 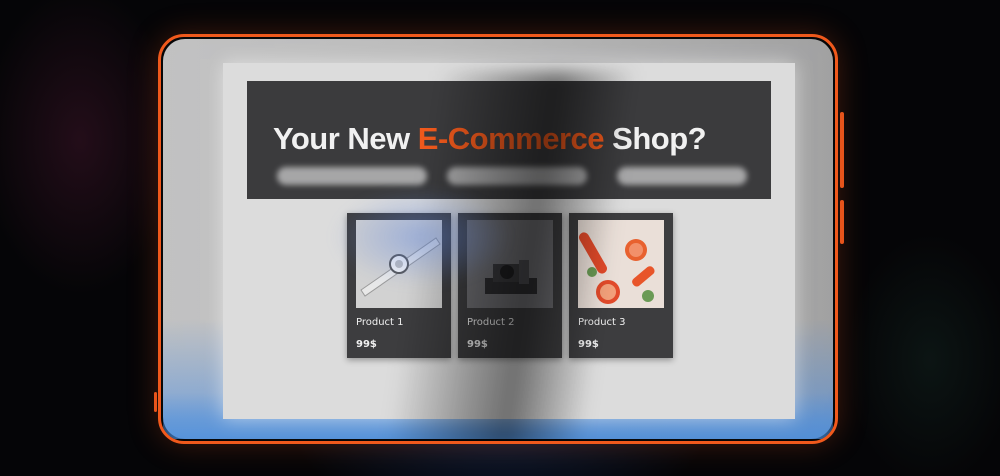 What do you see at coordinates (842, 150) in the screenshot?
I see `volume-button` at bounding box center [842, 150].